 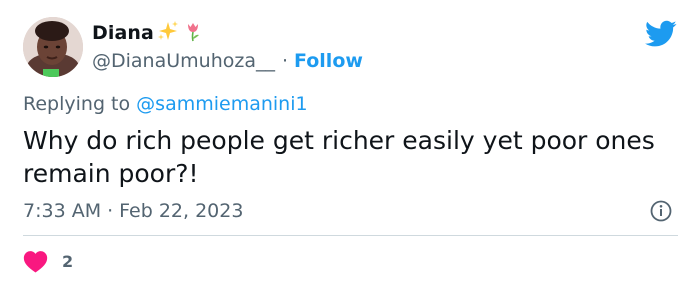 I want to click on replying-to-line: Replying to @sammiemanini1, so click(x=165, y=104).